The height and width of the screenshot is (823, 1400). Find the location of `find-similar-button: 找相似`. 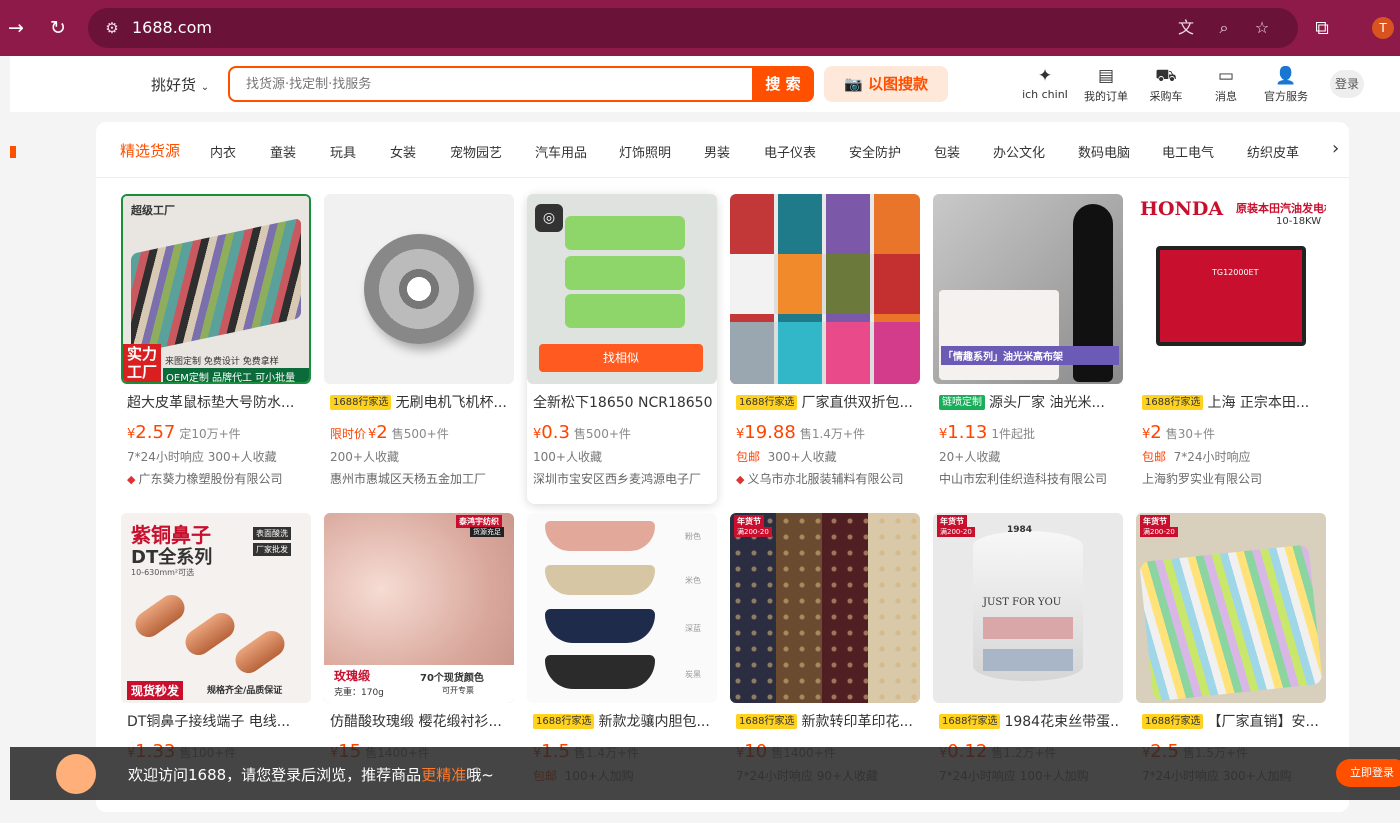

find-similar-button: 找相似 is located at coordinates (621, 358).